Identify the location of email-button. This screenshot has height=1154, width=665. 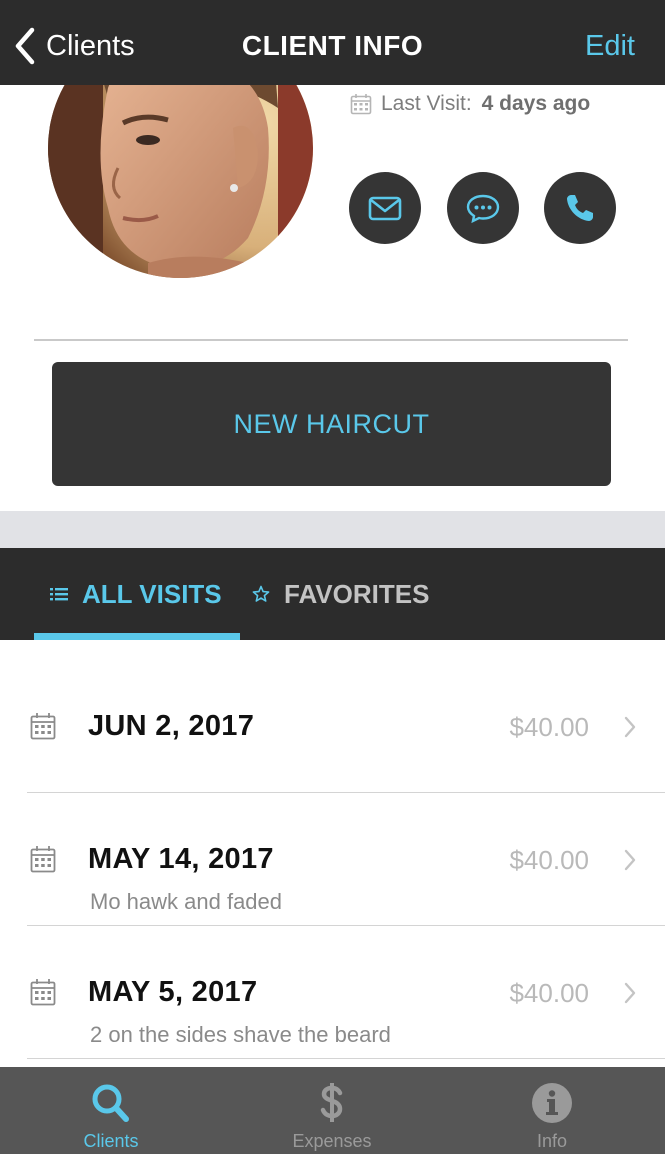
(385, 208).